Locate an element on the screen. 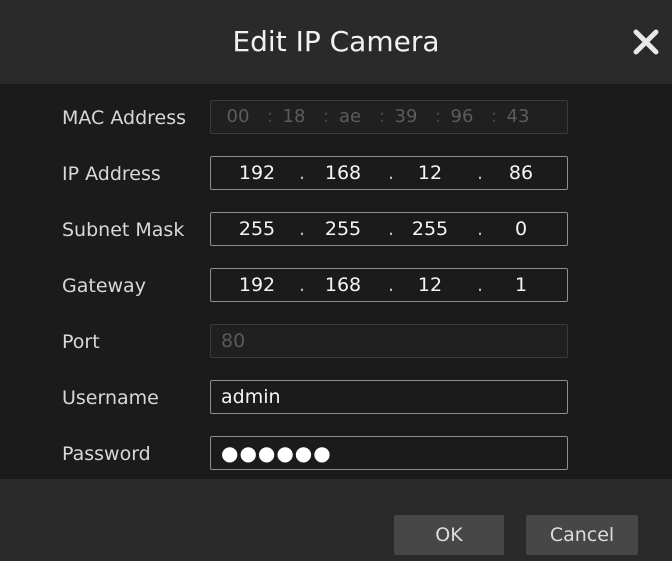 The height and width of the screenshot is (561, 672). mac-segment: 39 is located at coordinates (406, 116).